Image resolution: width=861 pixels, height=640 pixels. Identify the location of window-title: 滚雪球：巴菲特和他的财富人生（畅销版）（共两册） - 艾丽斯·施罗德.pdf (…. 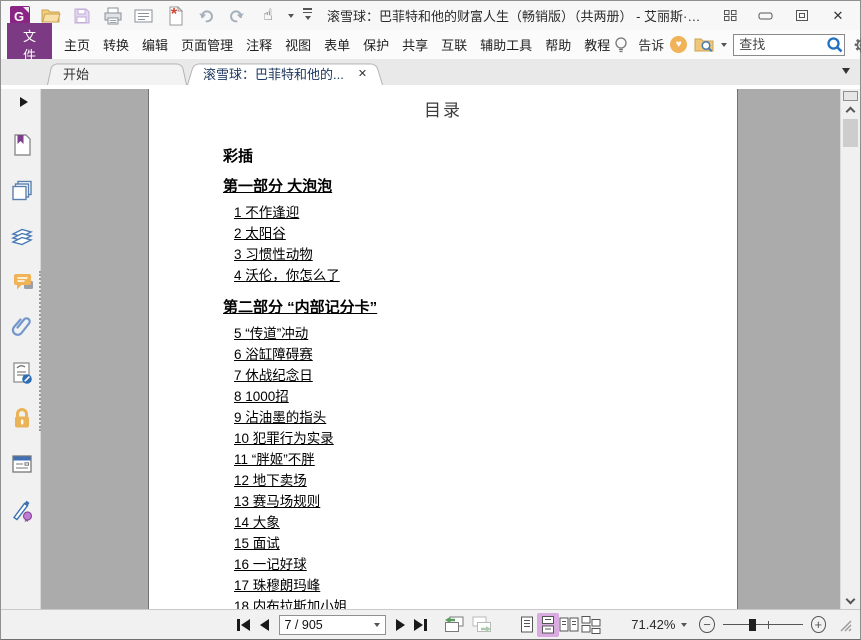
(520, 16).